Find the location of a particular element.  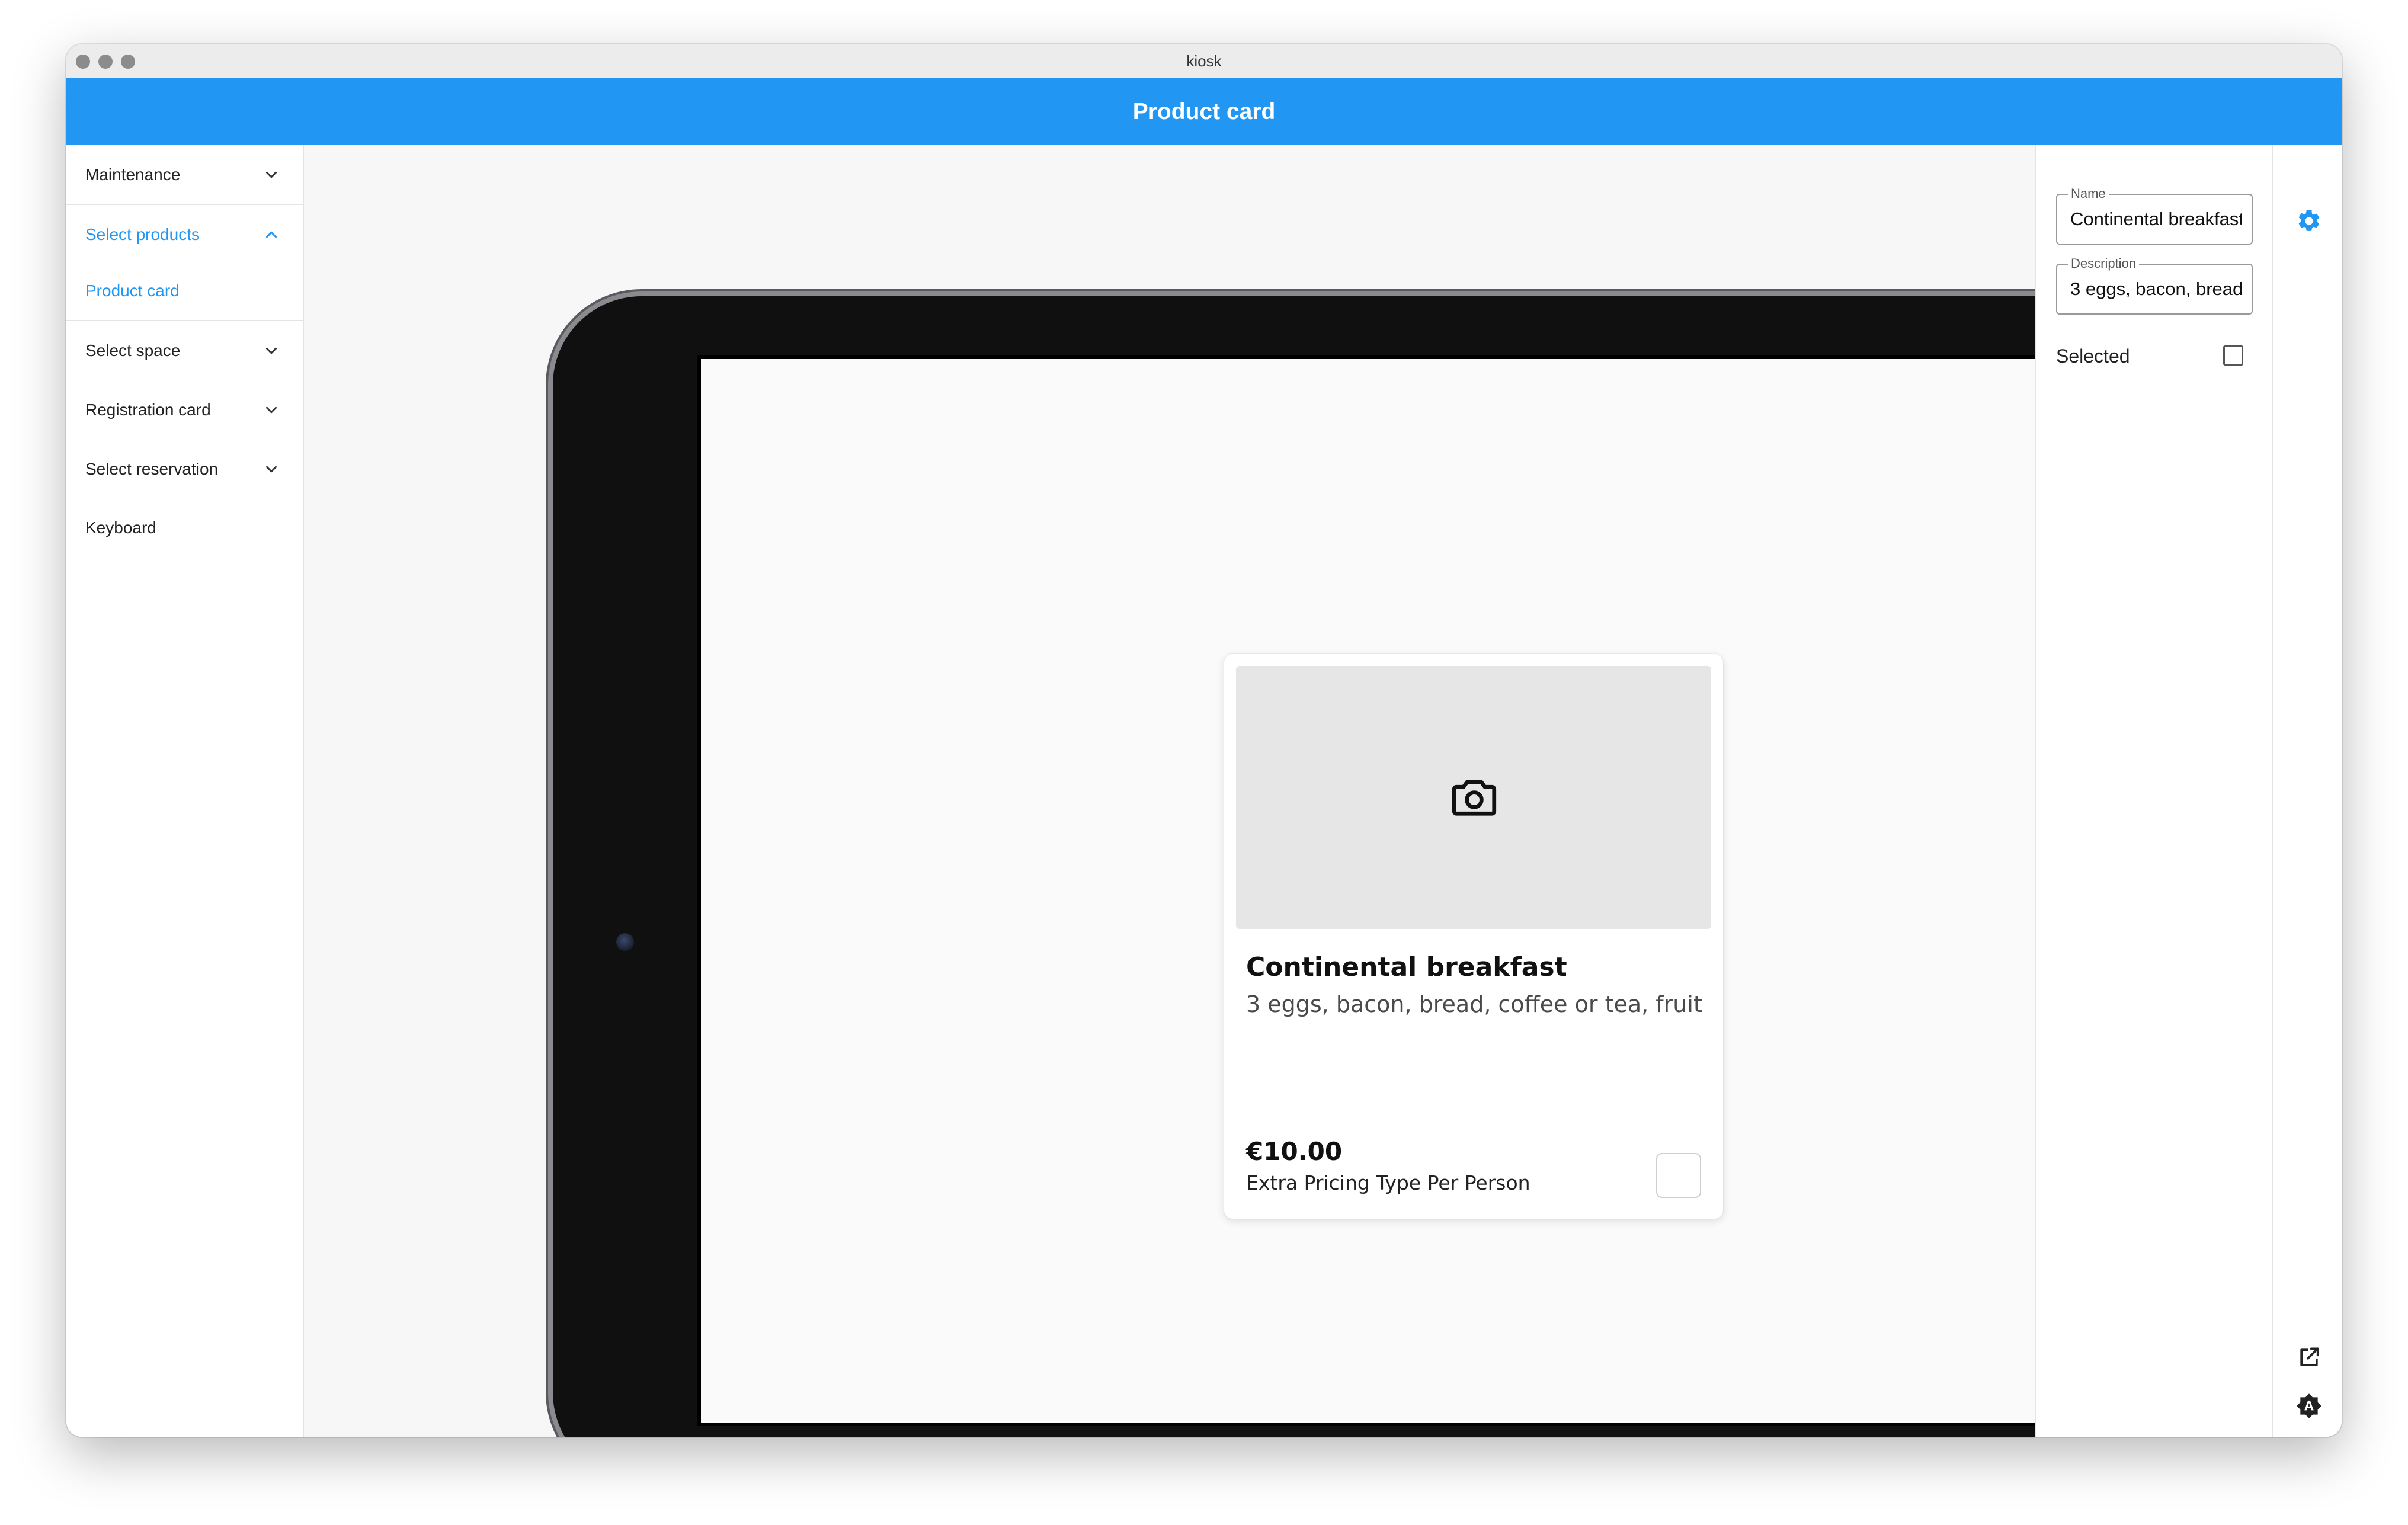

product-pricing-type: Extra Pricing Type Per Person is located at coordinates (1388, 1182).